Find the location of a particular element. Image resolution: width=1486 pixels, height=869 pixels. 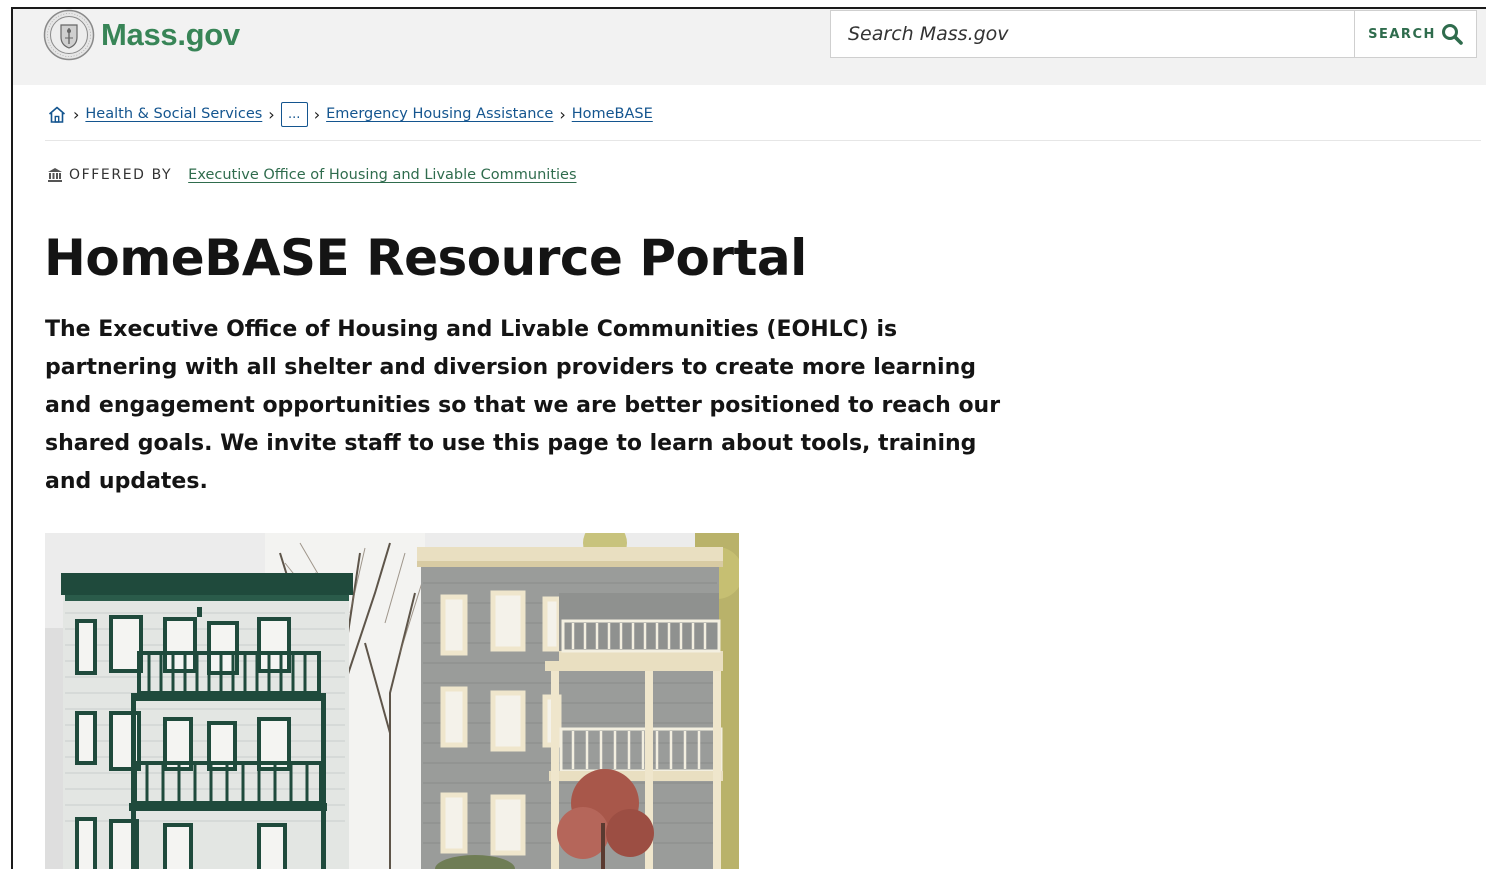

search-bar: SEARCH is located at coordinates (1153, 34).